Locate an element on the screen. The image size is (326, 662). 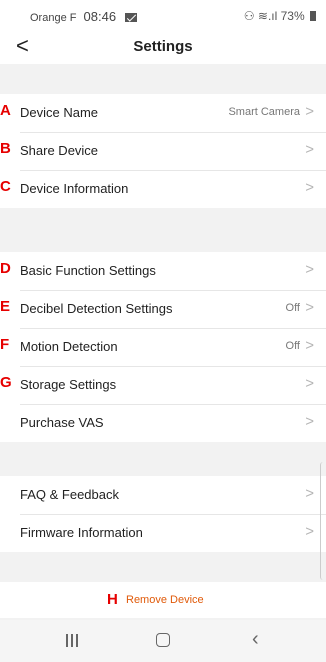
home-icon is located at coordinates (163, 640).